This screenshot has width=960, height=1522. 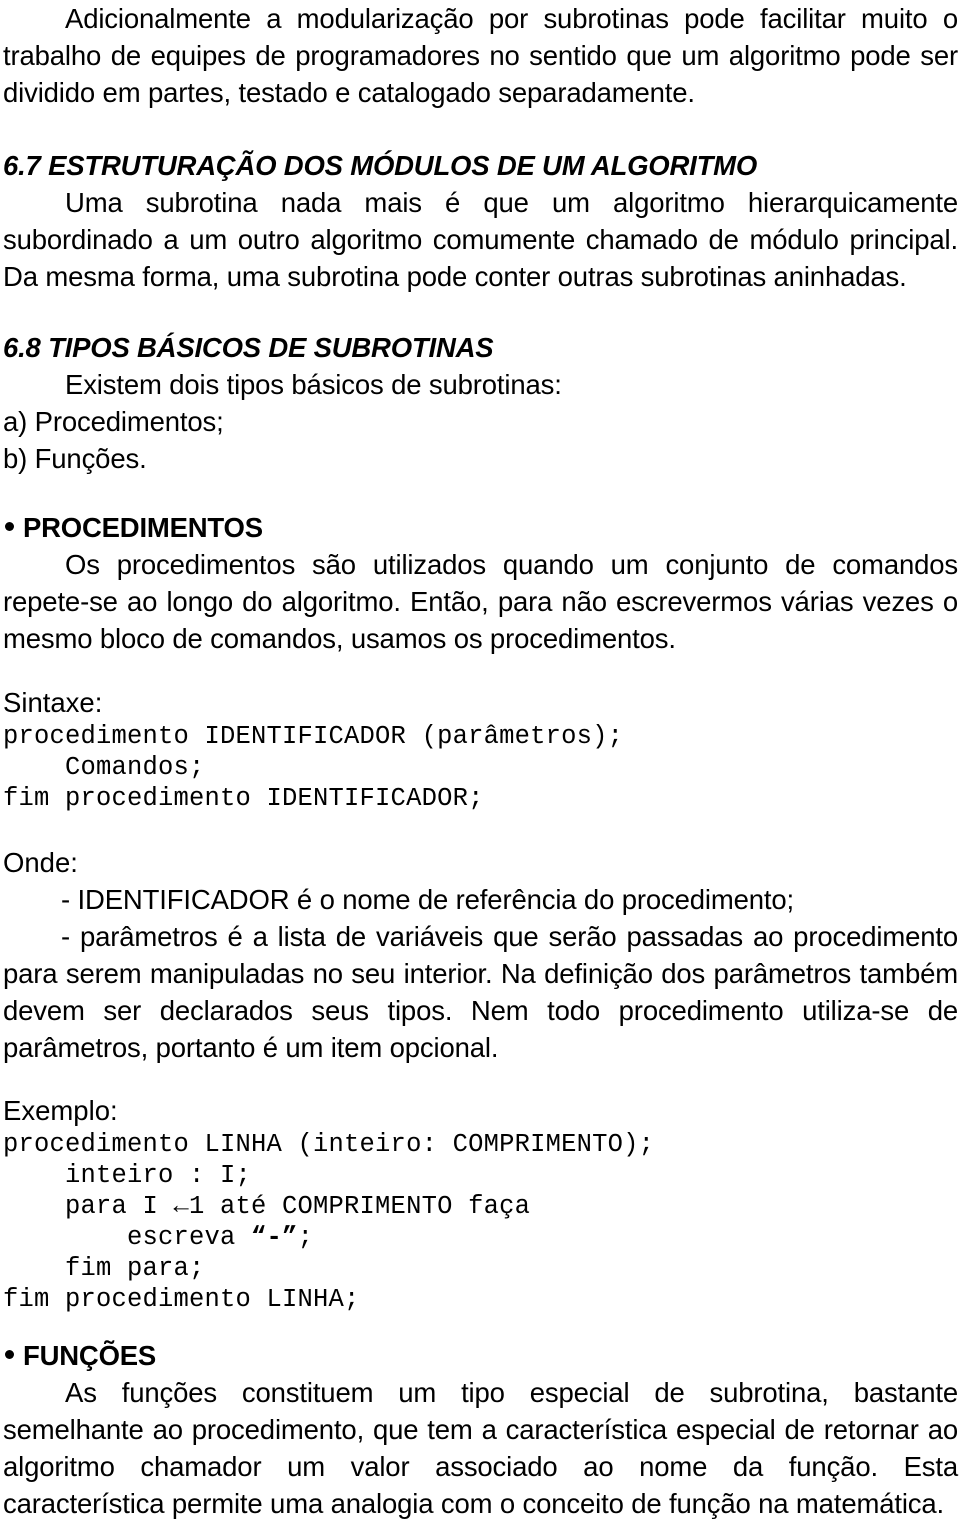 I want to click on code-exemplo-line-4-suffix: ;, so click(x=305, y=1237).